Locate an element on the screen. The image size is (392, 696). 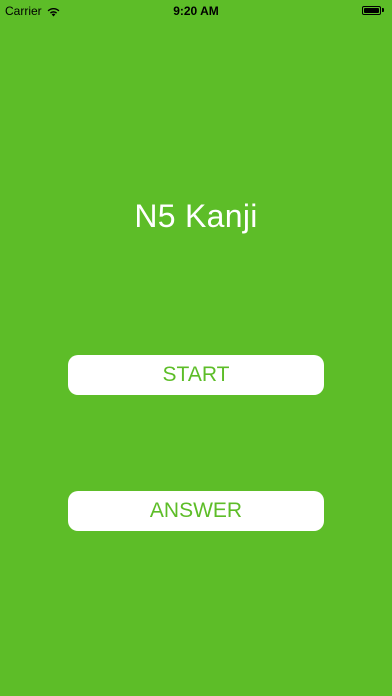
status-bar: Carrier 9:20 AM is located at coordinates (196, 10).